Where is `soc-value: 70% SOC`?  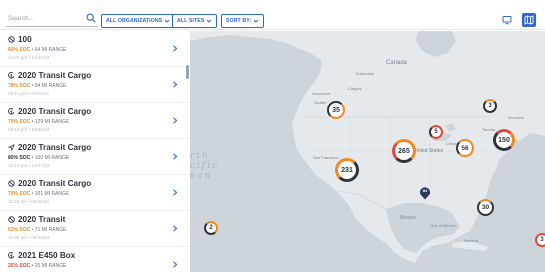
soc-value: 70% SOC is located at coordinates (19, 122).